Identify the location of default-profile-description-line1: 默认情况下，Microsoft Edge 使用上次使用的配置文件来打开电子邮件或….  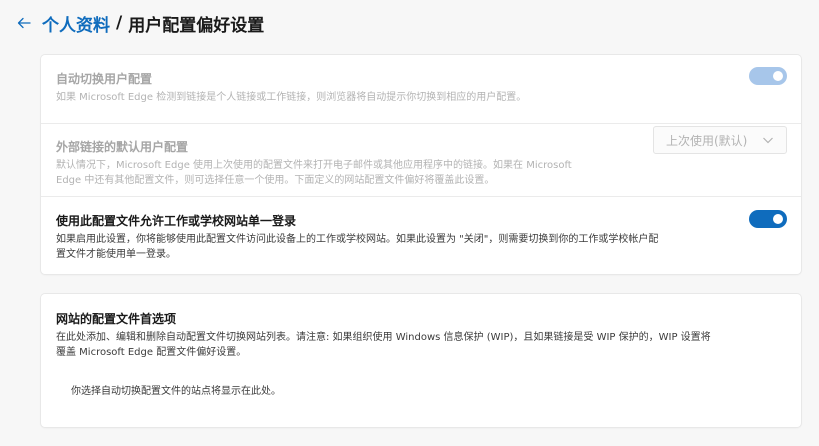
(314, 165).